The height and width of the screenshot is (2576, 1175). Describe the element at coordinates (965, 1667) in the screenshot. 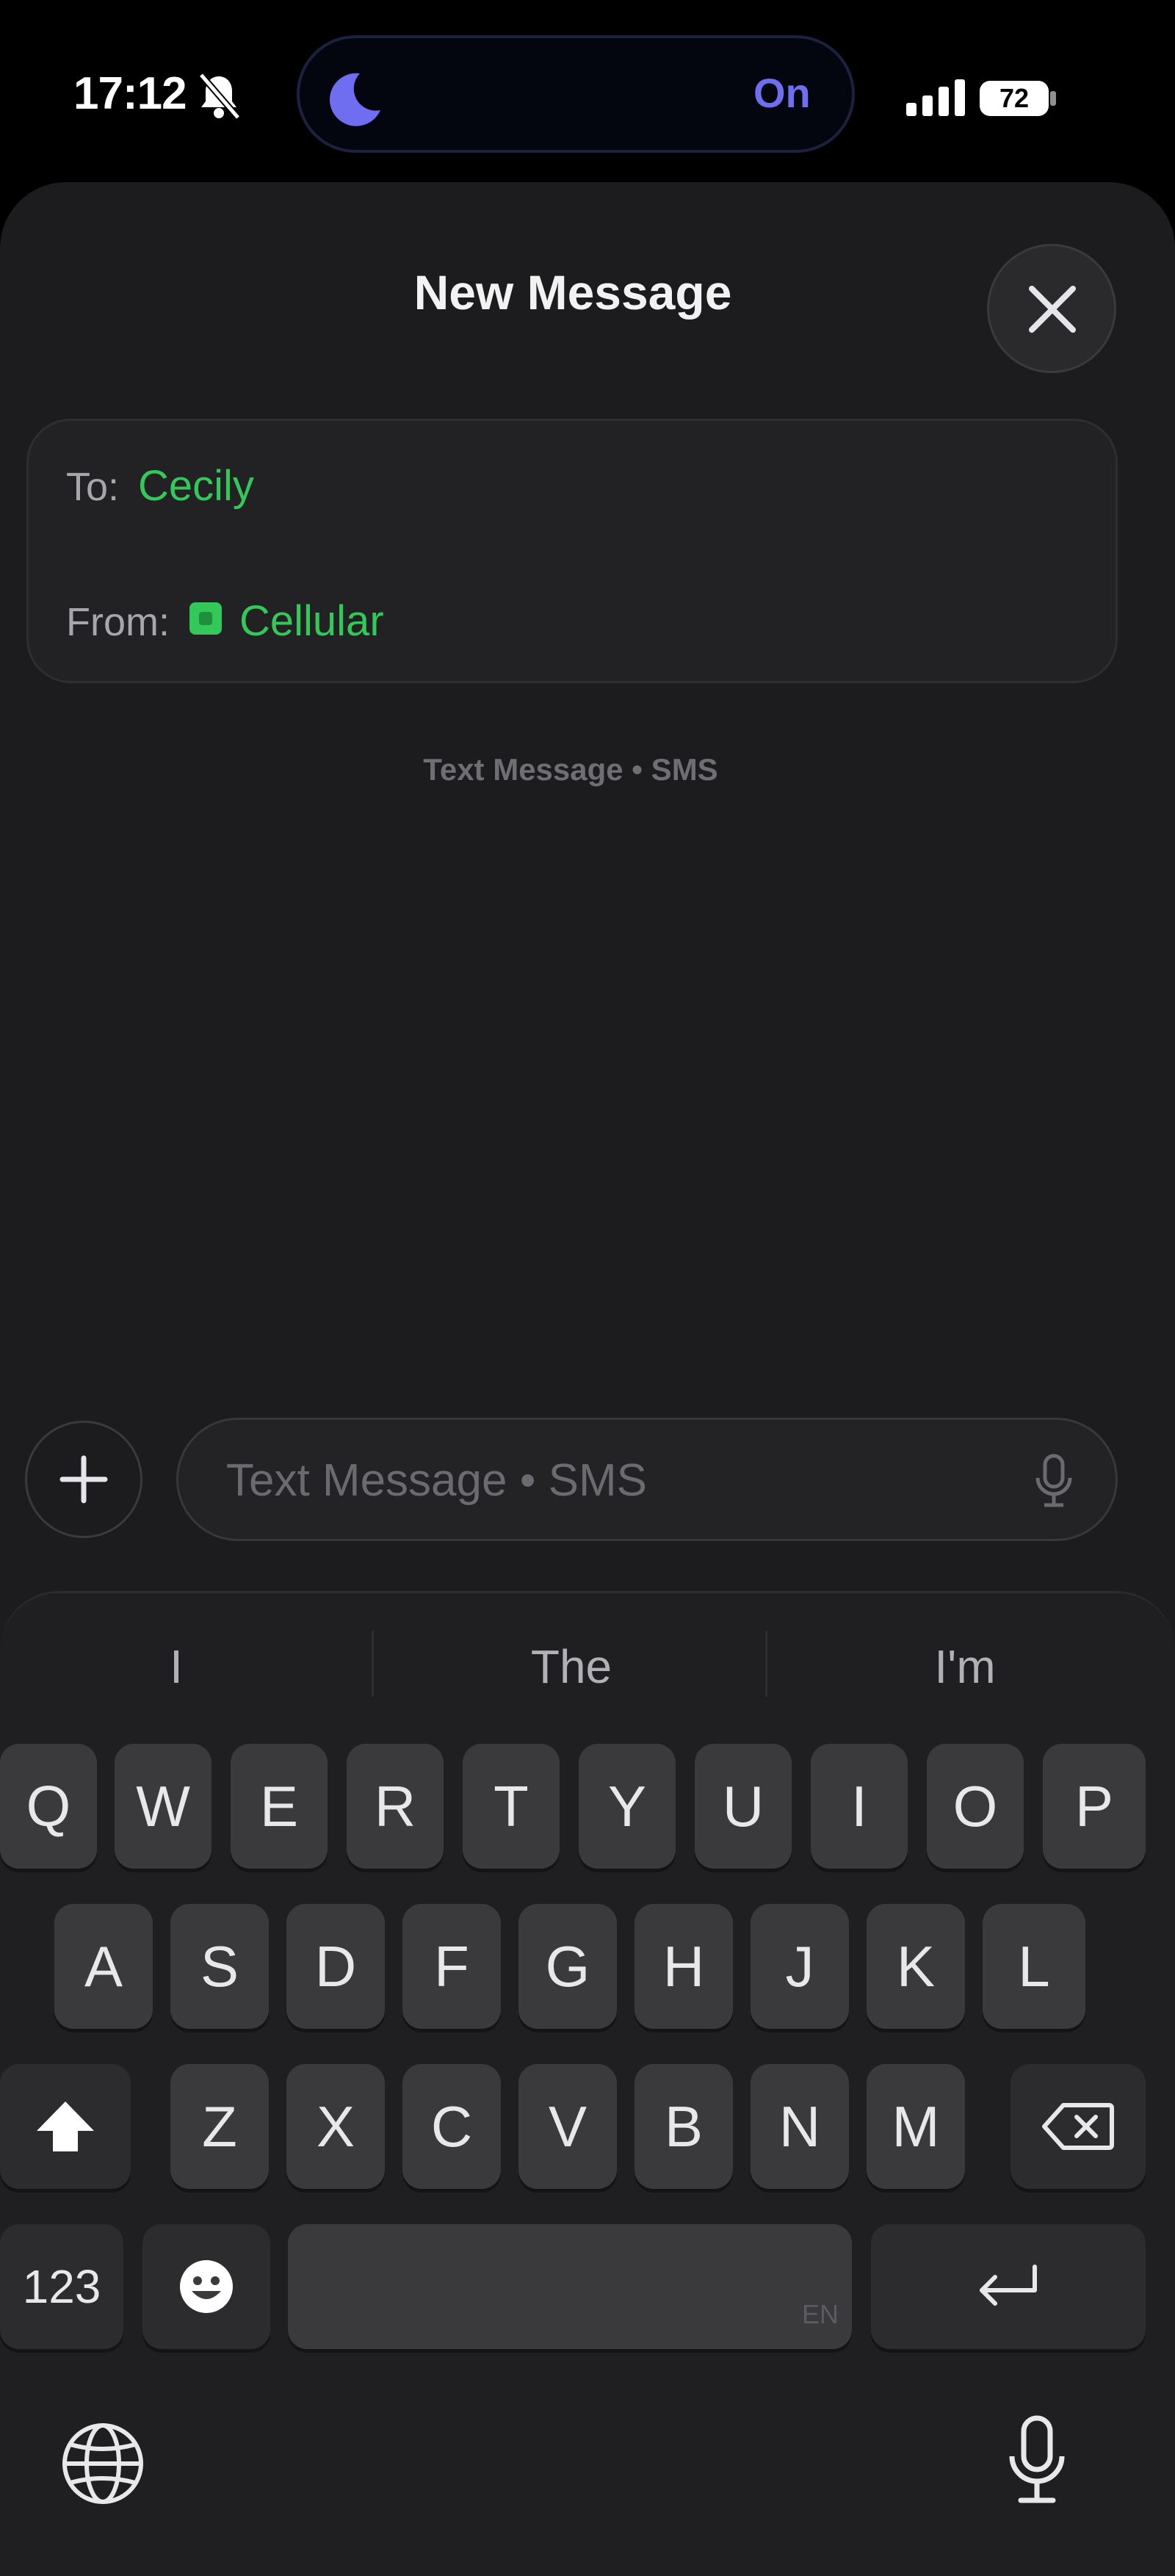

I see `suggestion-3: I'm` at that location.